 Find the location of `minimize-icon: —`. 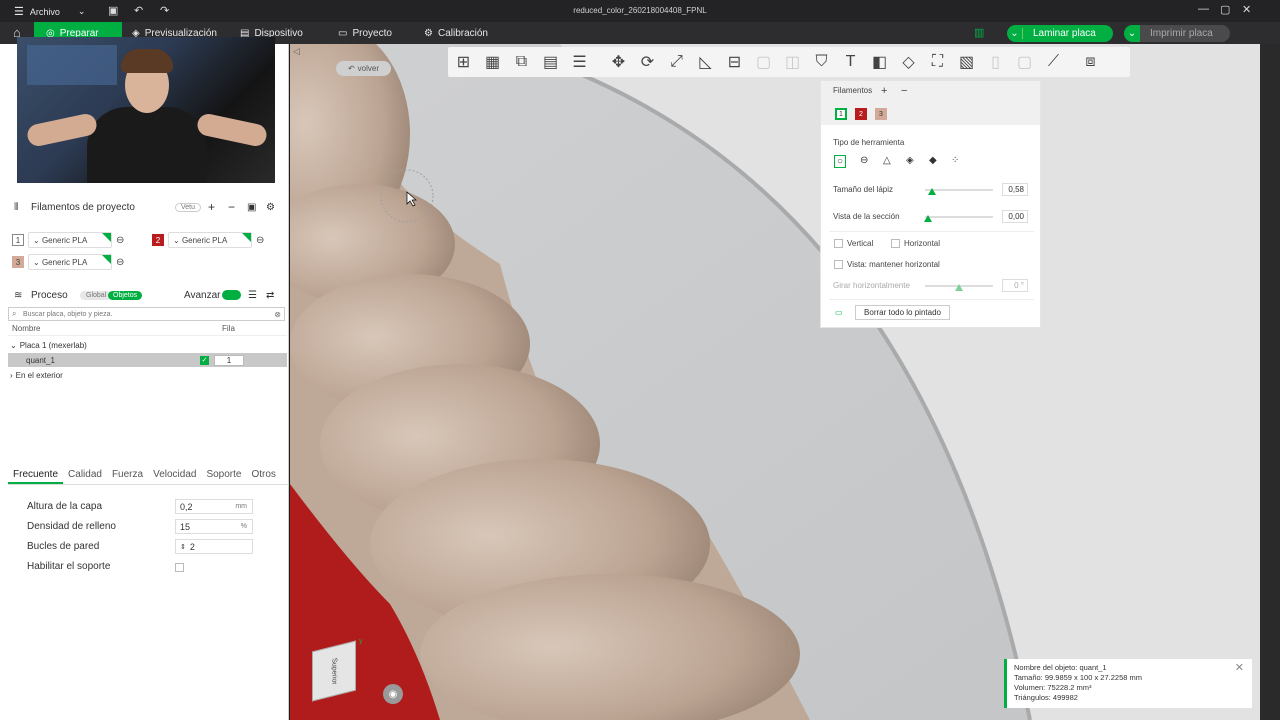

minimize-icon: — is located at coordinates (1203, 9).